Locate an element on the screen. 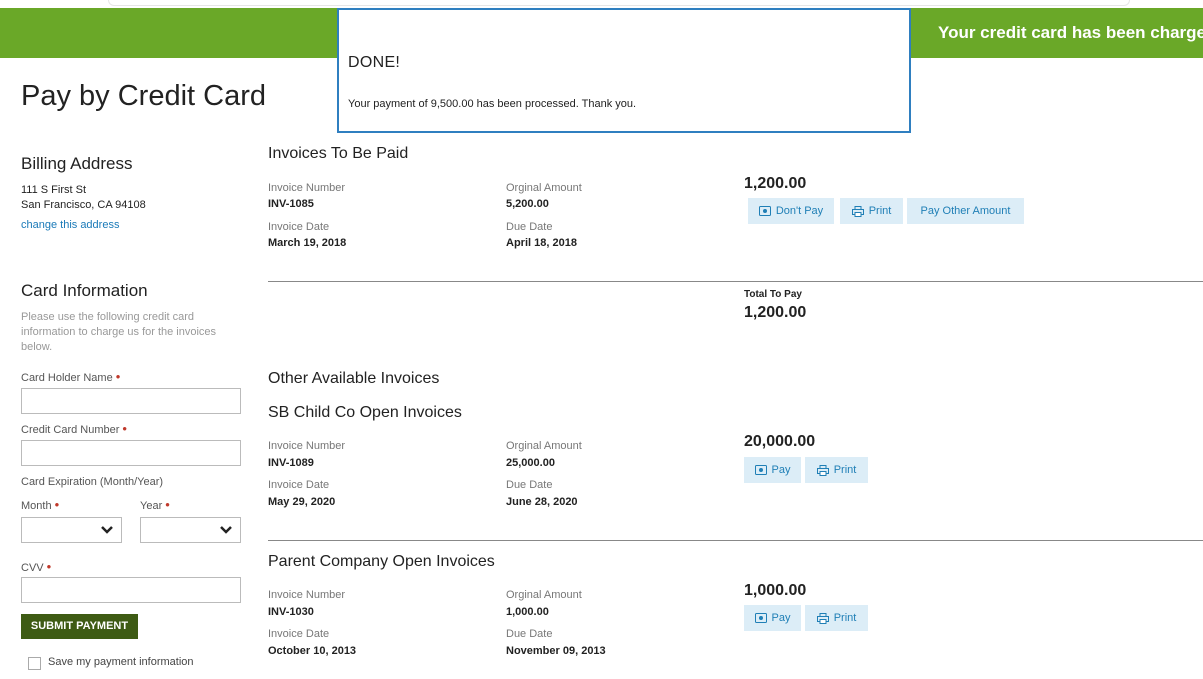  cvv-label-text: CVV is located at coordinates (32, 568).